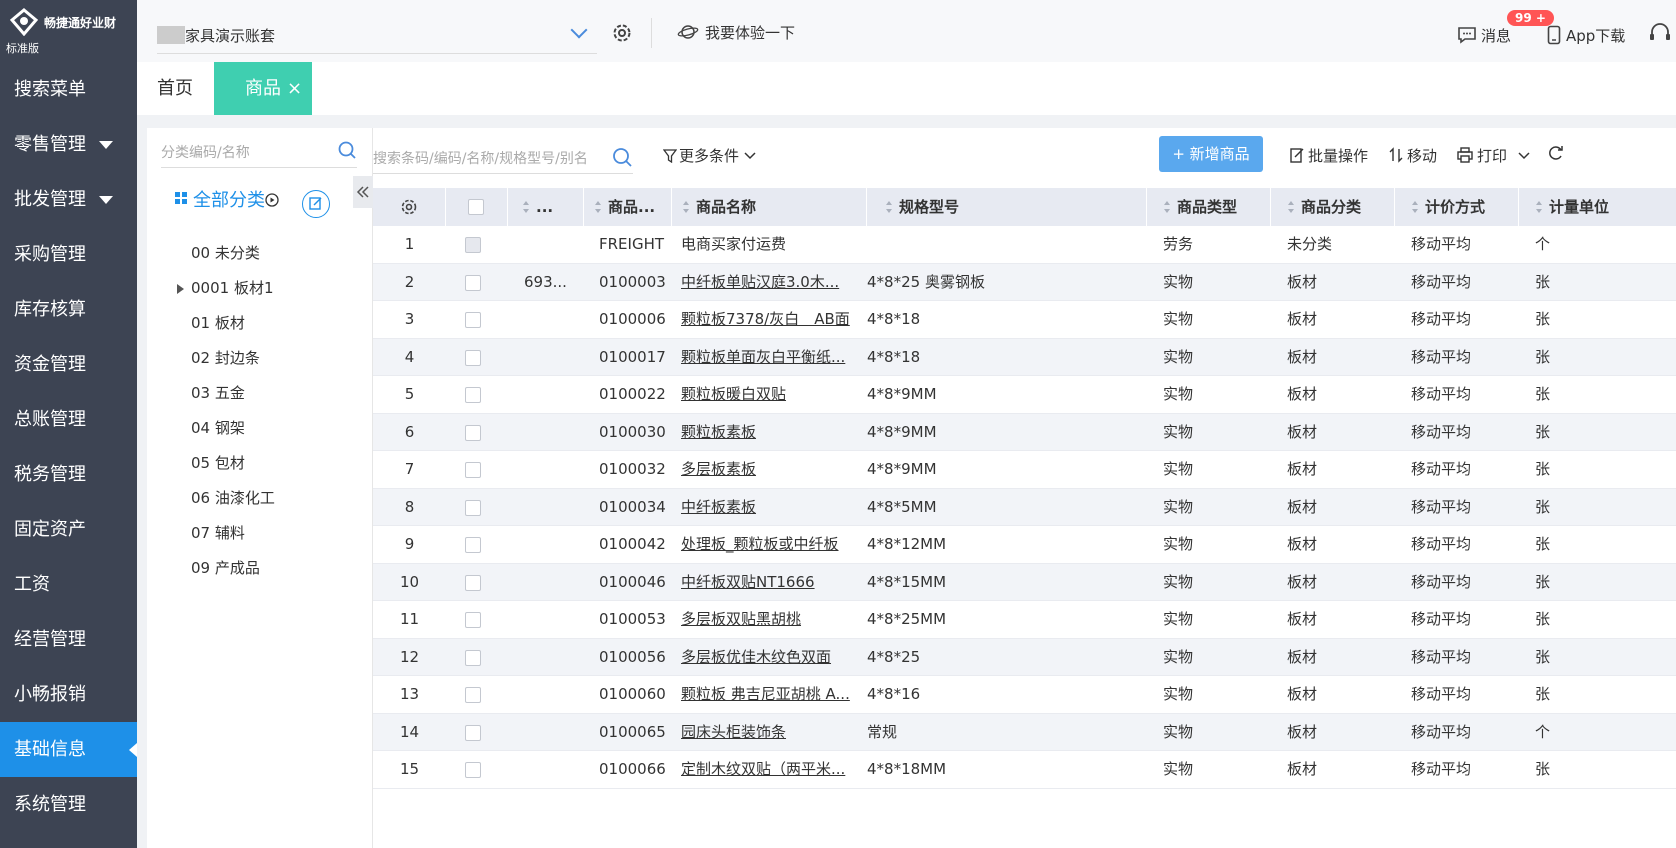  What do you see at coordinates (272, 200) in the screenshot?
I see `play-circle-icon` at bounding box center [272, 200].